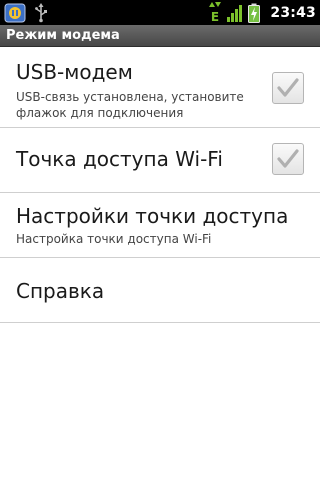 This screenshot has height=480, width=320. I want to click on wifi-hotspot-checkbox, so click(288, 159).